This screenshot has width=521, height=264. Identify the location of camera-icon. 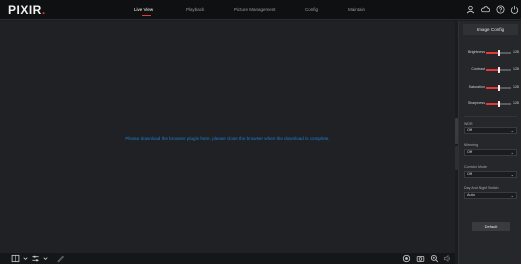
(420, 258).